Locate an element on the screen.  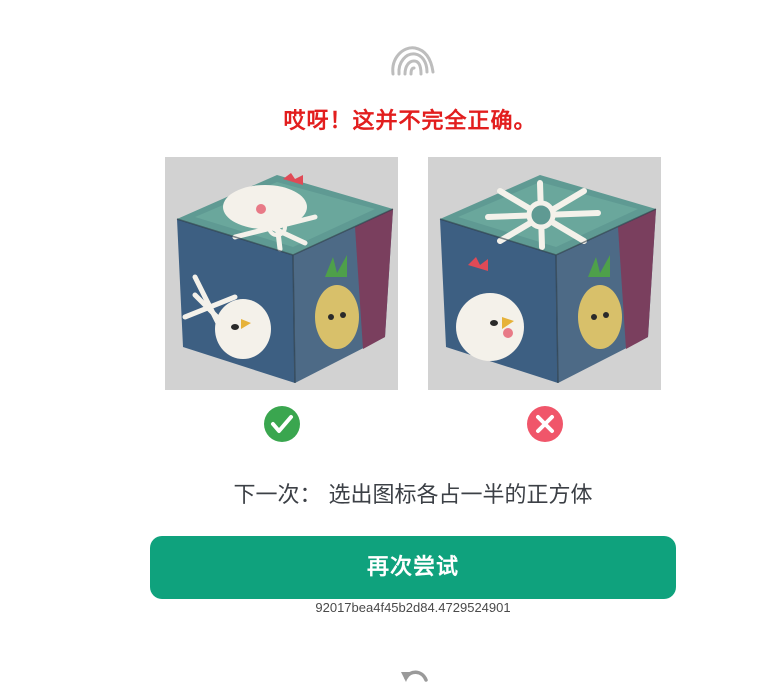
check-circle-icon is located at coordinates (282, 424).